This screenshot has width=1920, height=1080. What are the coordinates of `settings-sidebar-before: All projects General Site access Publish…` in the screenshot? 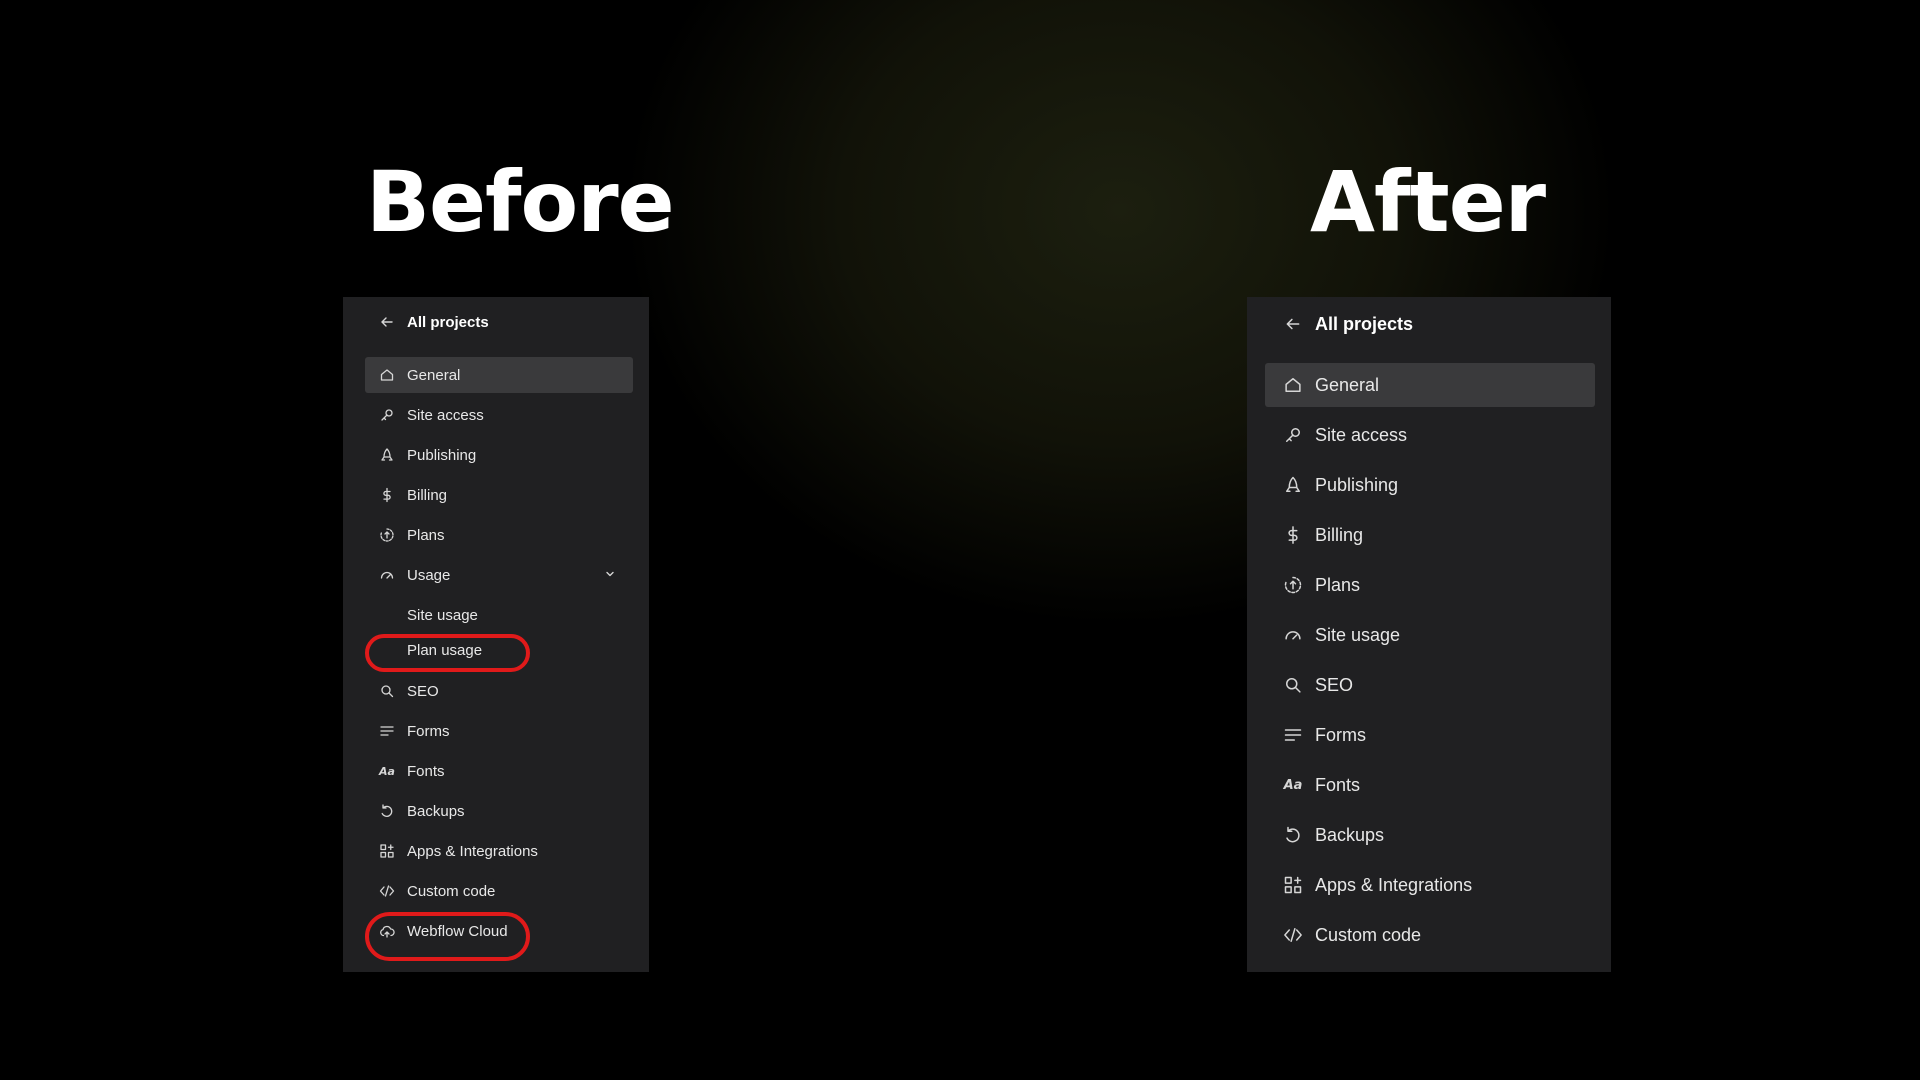 It's located at (496, 634).